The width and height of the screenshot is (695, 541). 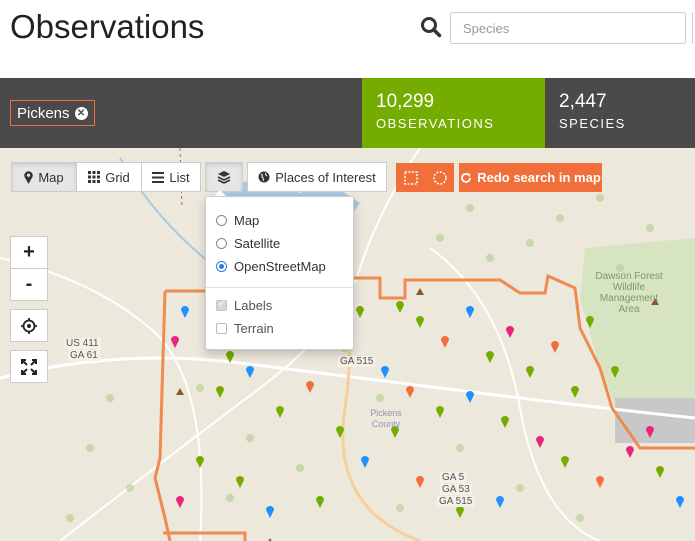 I want to click on route-label-ga53: GA 53, so click(x=456, y=489).